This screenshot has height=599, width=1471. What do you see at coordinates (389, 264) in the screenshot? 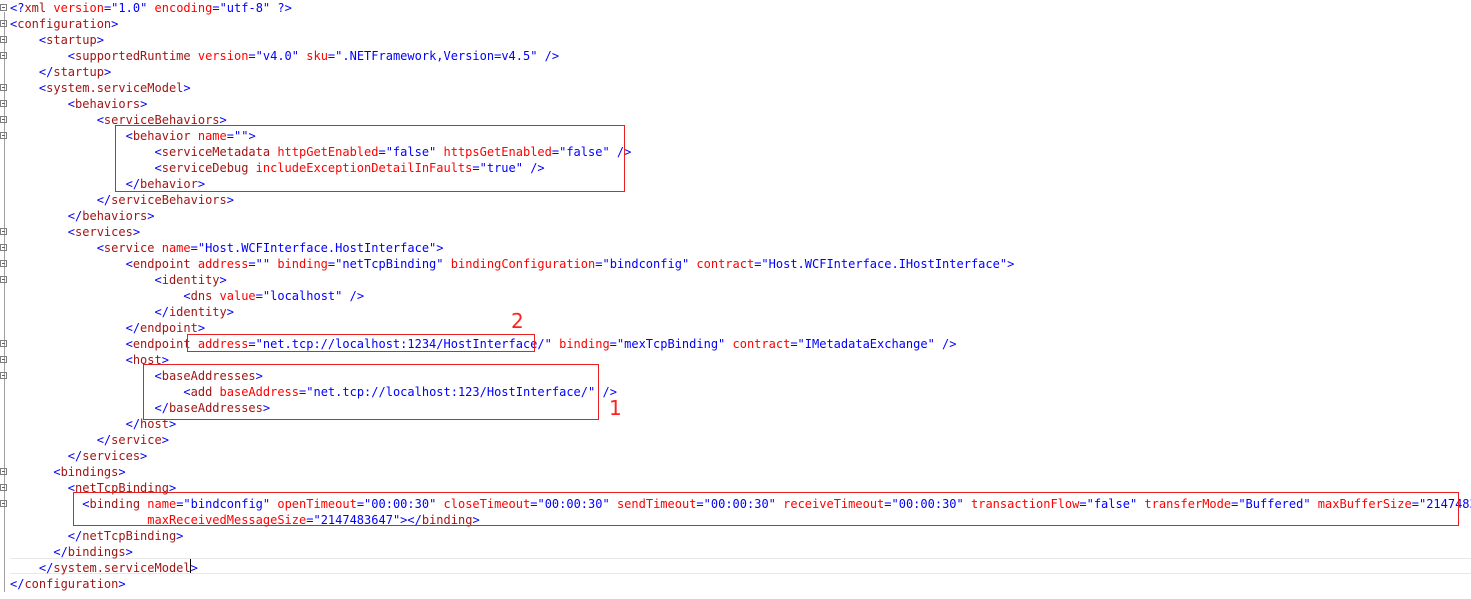
I see `code-token: netTcpBinding` at bounding box center [389, 264].